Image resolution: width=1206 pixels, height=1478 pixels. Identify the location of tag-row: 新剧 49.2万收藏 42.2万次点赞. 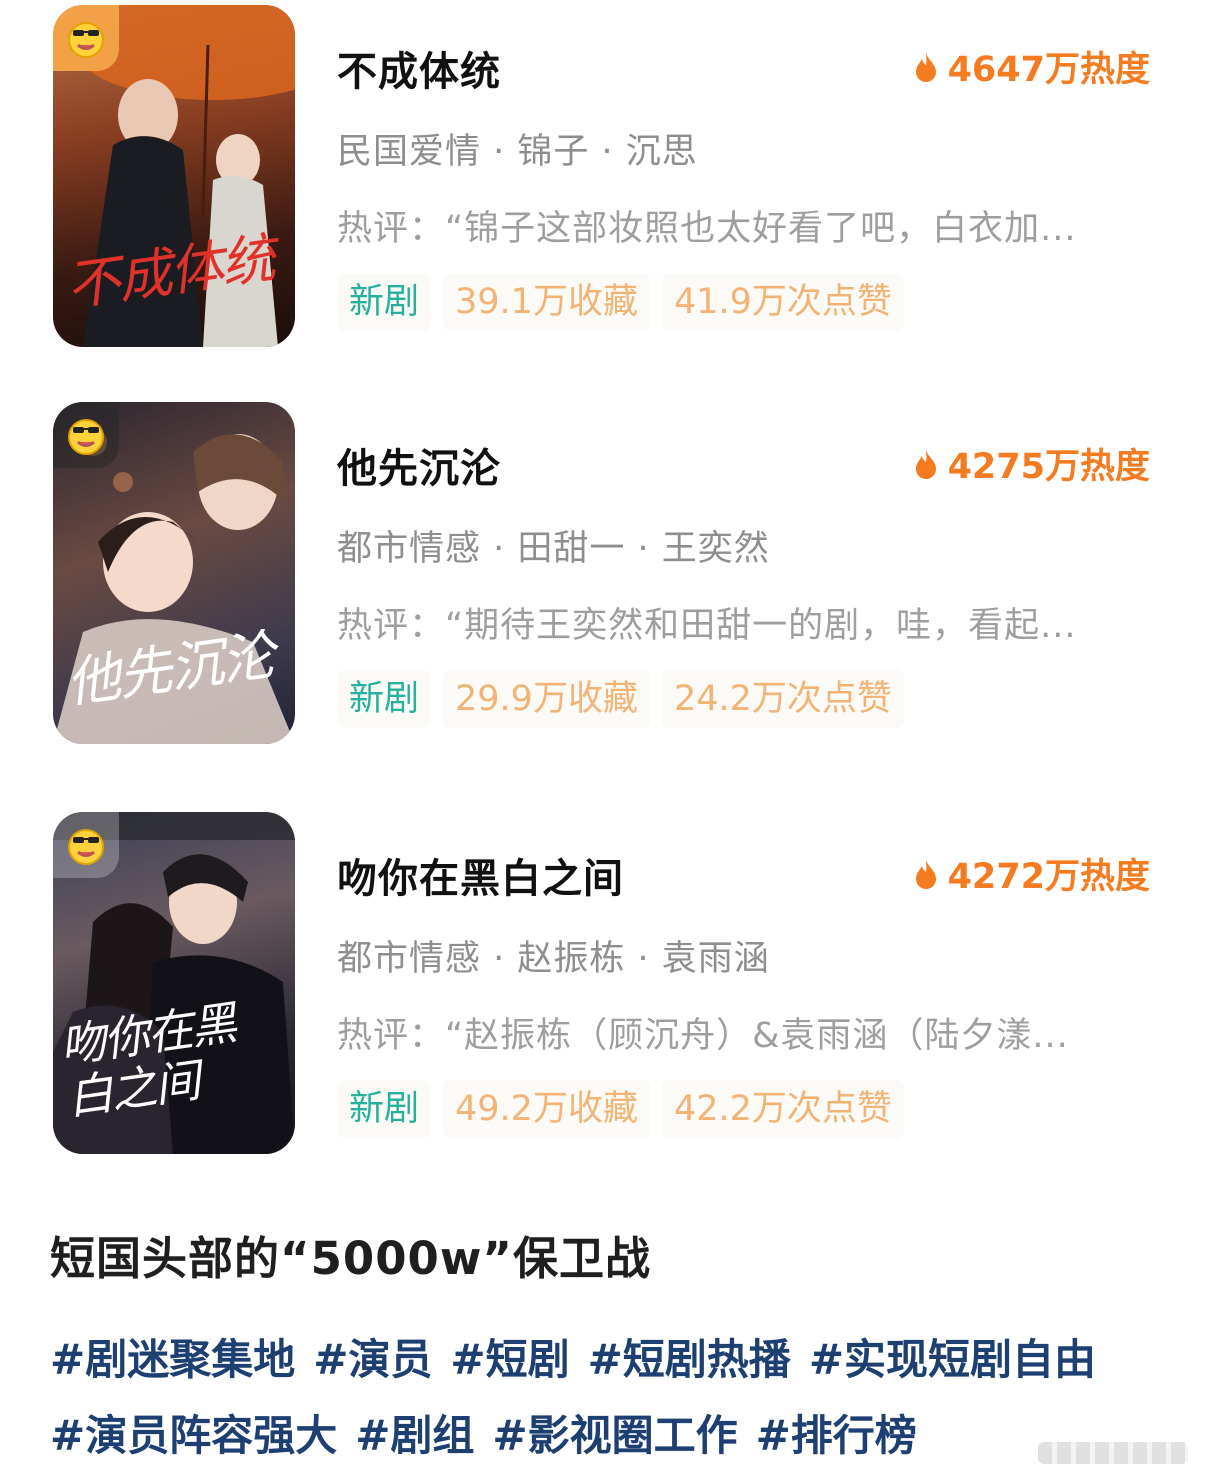
(620, 1109).